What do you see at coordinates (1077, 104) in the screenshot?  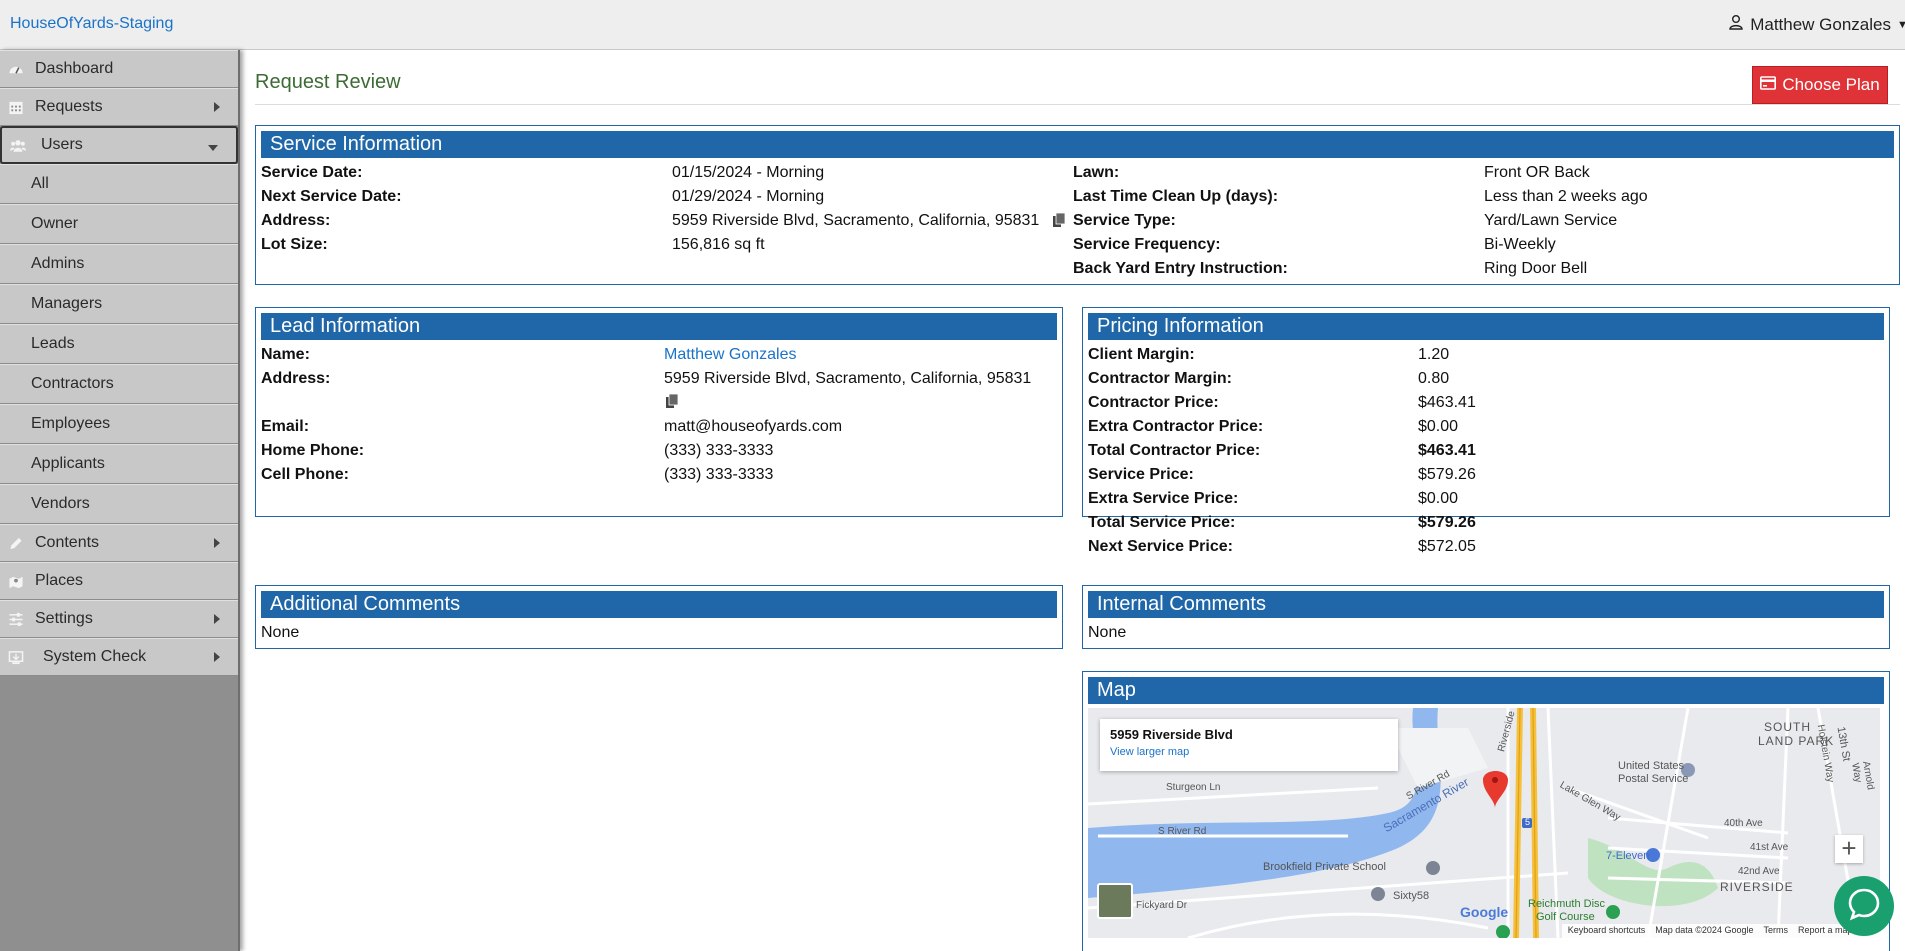 I see `divider` at bounding box center [1077, 104].